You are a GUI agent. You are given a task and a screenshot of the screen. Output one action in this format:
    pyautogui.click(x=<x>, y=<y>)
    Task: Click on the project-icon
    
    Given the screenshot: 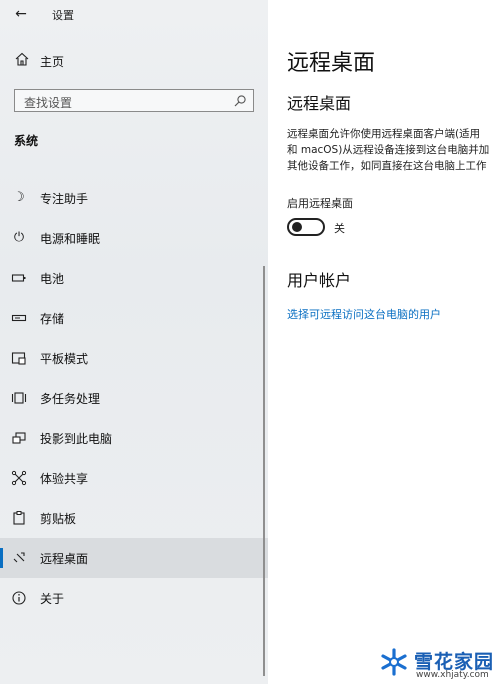 What is the action you would take?
    pyautogui.click(x=19, y=438)
    